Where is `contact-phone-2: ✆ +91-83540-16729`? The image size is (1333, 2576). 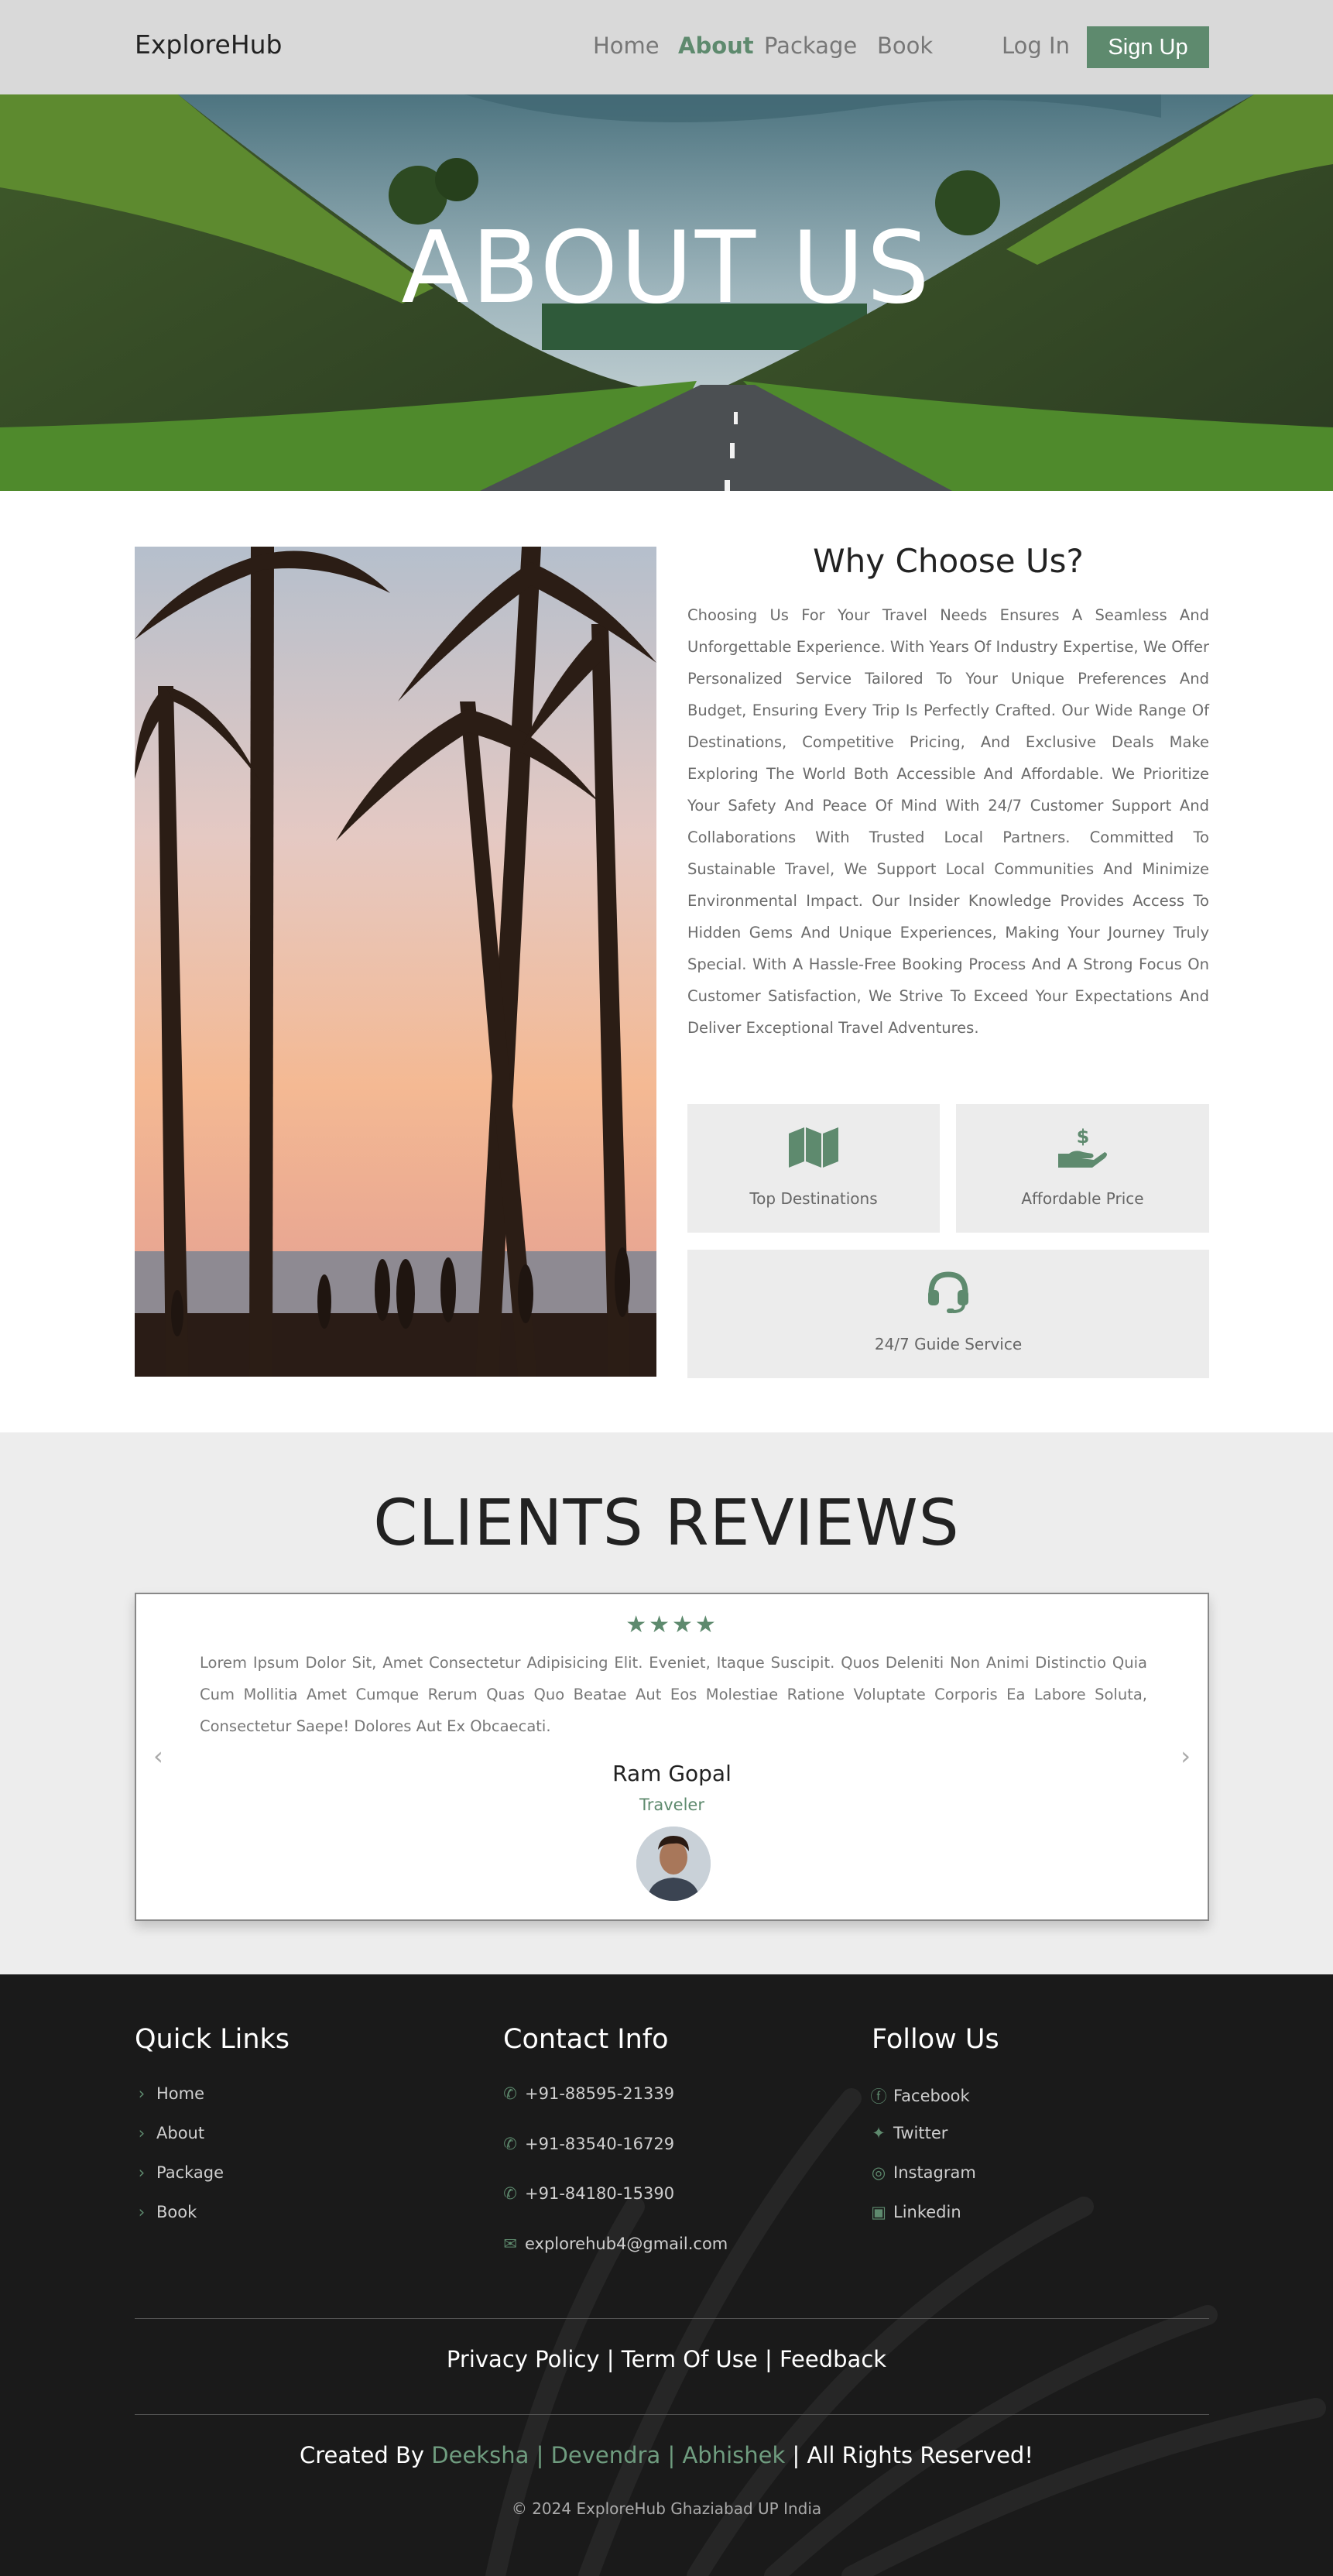 contact-phone-2: ✆ +91-83540-16729 is located at coordinates (588, 2144).